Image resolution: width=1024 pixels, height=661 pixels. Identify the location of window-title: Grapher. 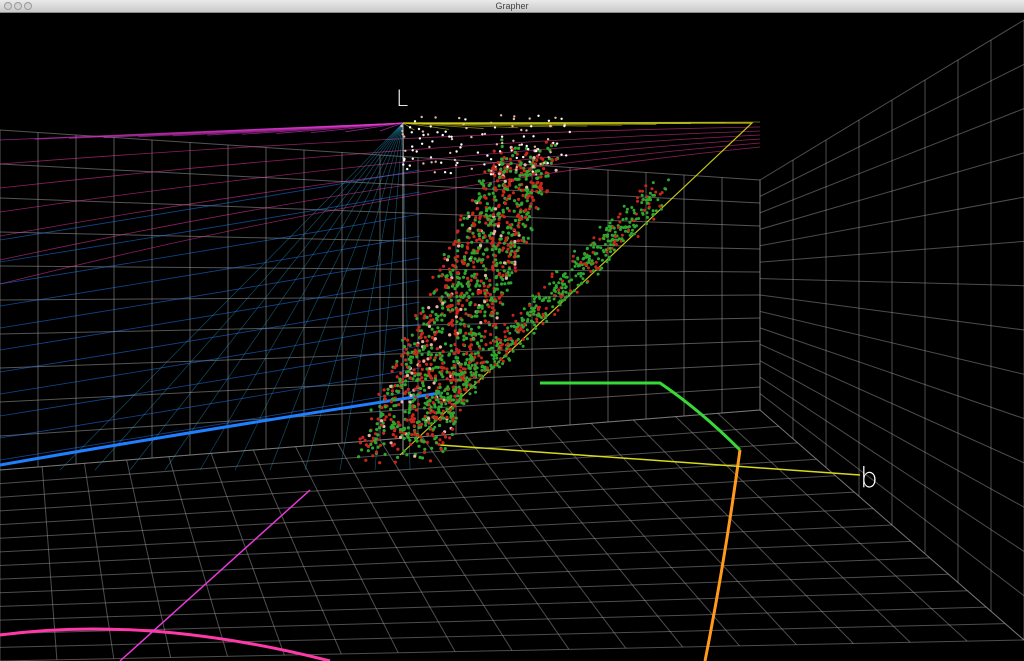
(512, 6).